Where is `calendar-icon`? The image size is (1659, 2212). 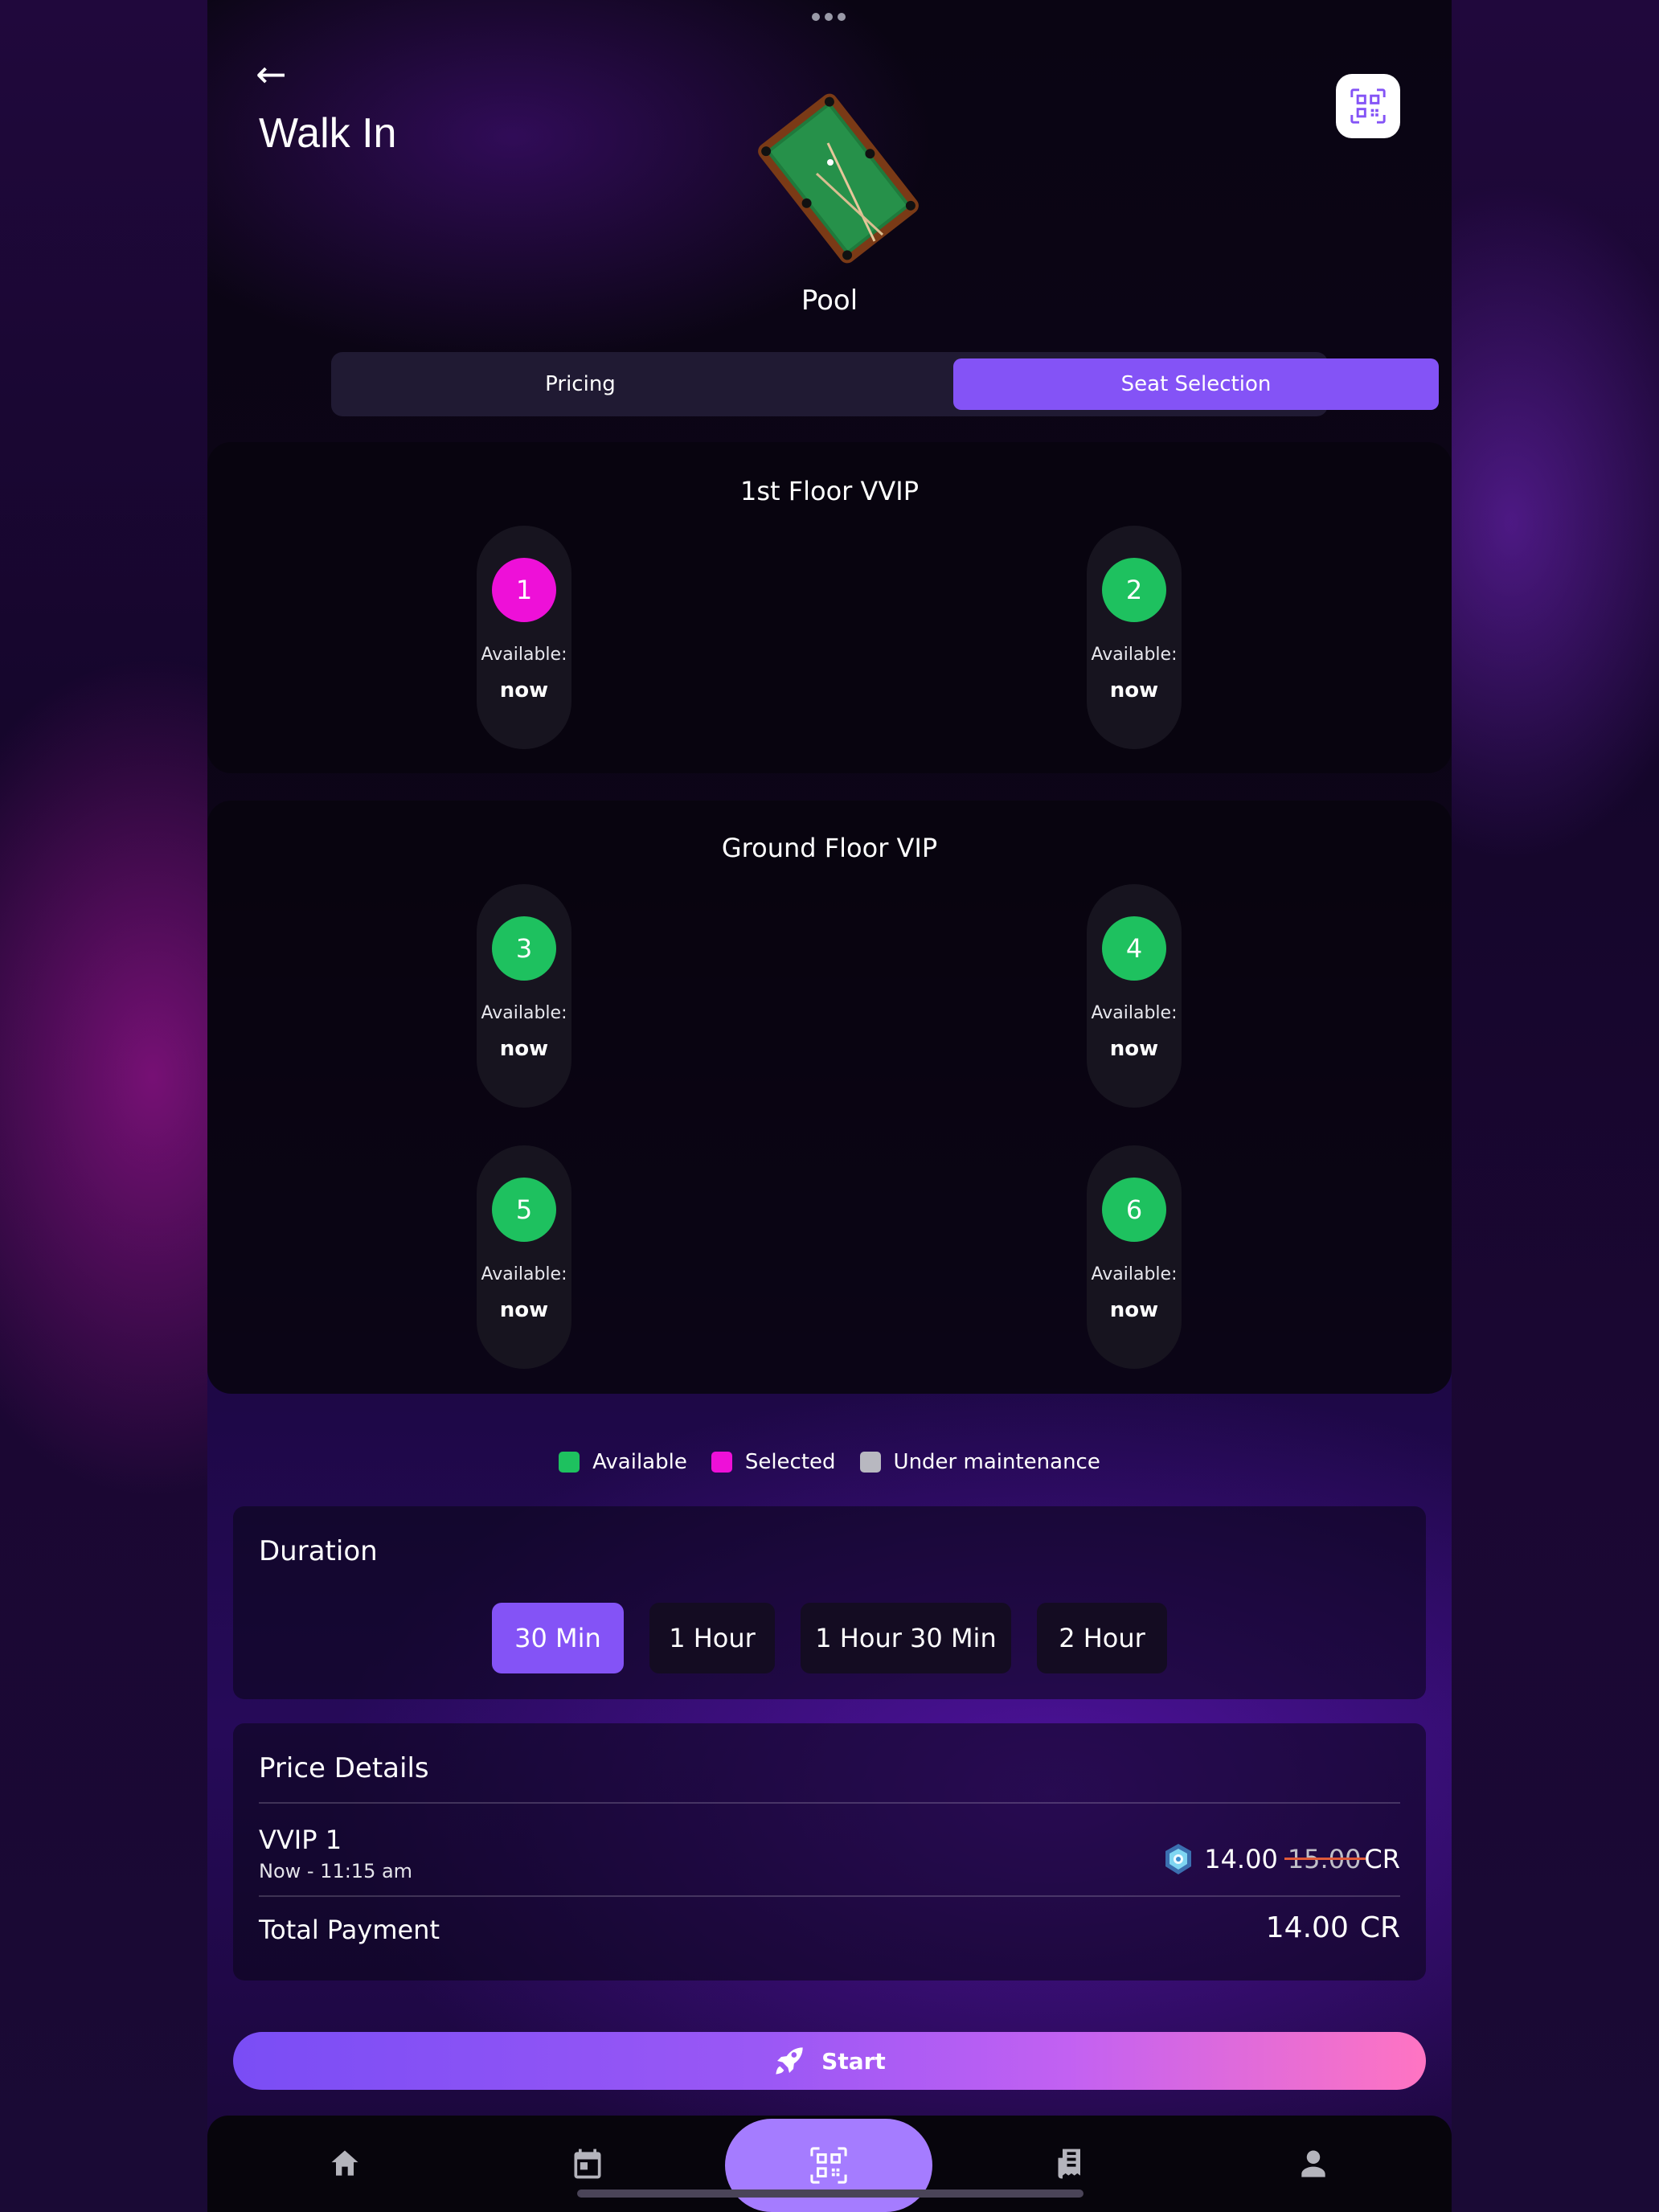 calendar-icon is located at coordinates (587, 2164).